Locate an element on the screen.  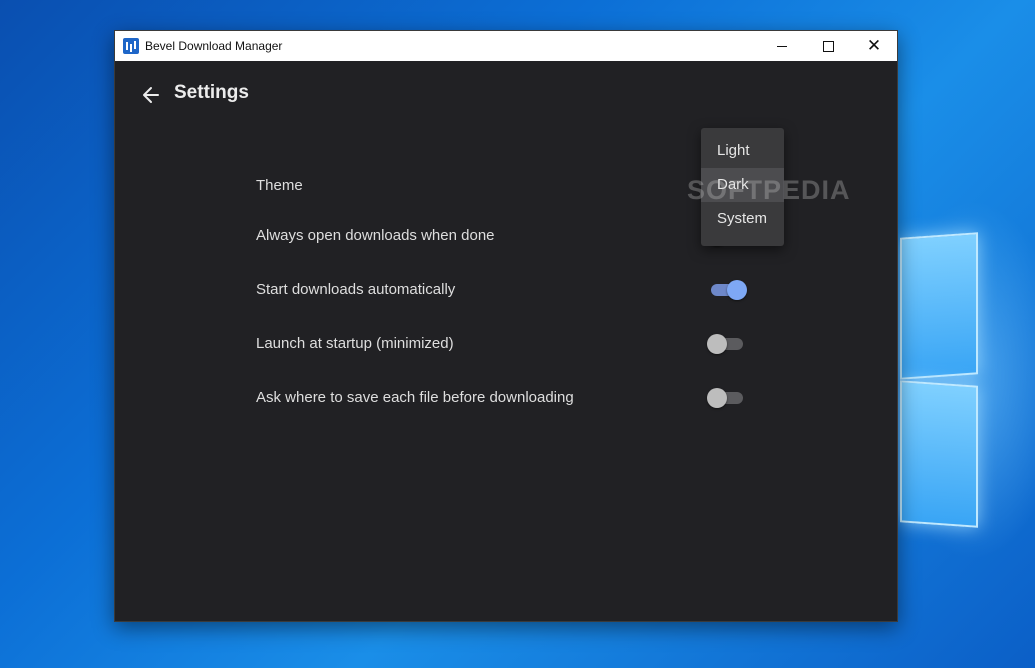
theme-option-dark: Dark is located at coordinates (742, 185).